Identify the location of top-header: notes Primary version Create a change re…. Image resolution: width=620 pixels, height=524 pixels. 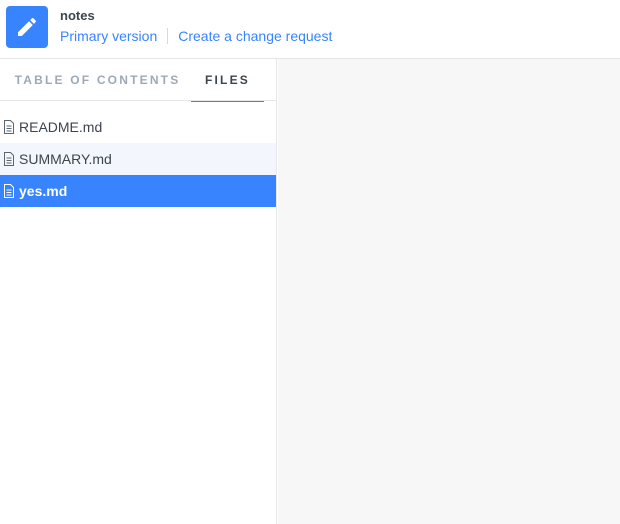
(310, 29).